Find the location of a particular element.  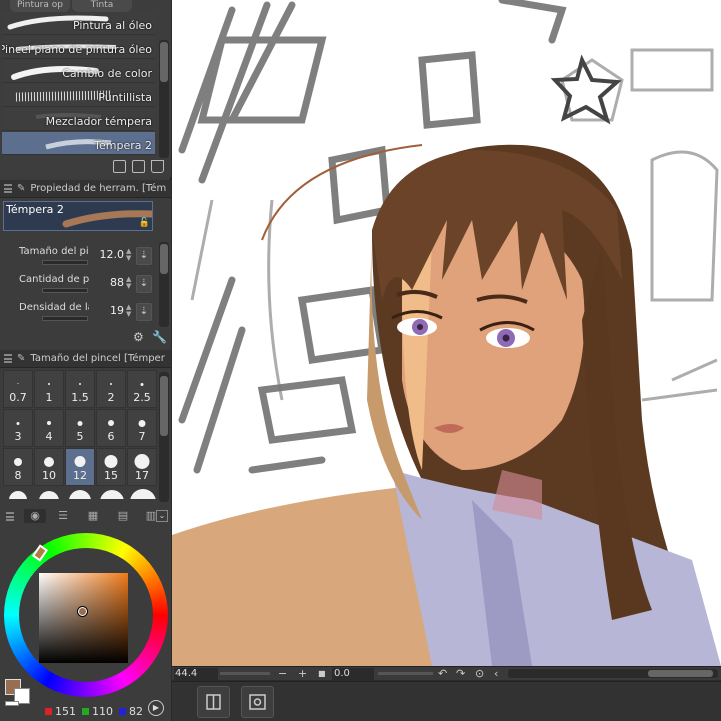

horizontal-scrollbar is located at coordinates (613, 673).